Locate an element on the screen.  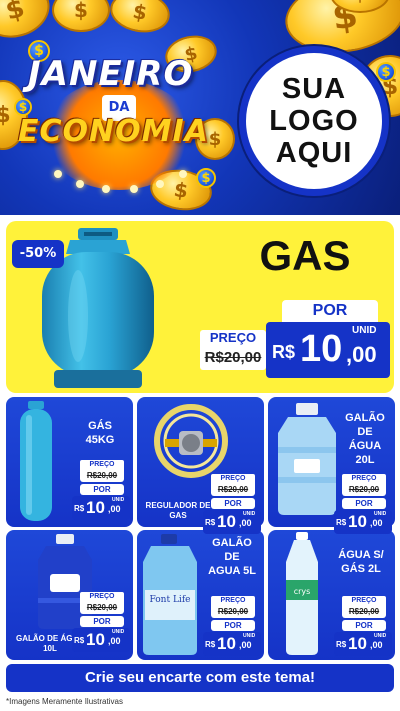
logo-text-line: LOGO is located at coordinates (314, 121).